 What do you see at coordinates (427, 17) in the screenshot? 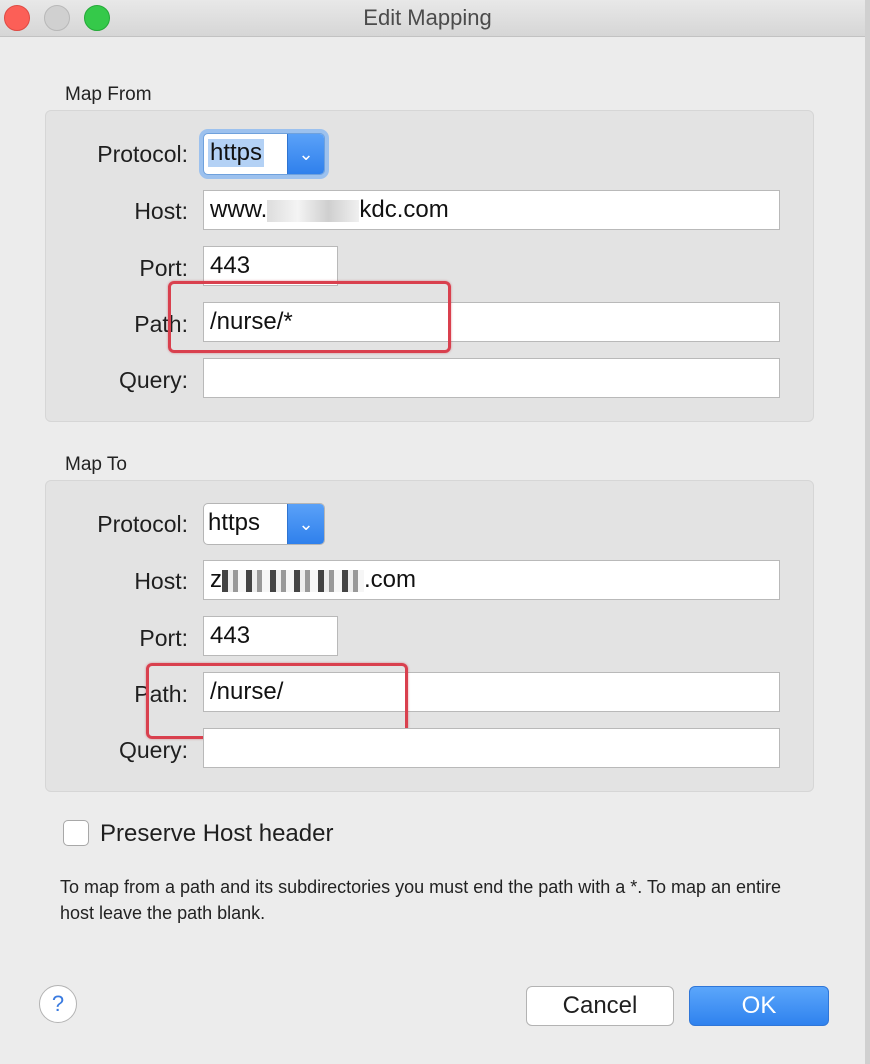
I see `window-title: Edit Mapping` at bounding box center [427, 17].